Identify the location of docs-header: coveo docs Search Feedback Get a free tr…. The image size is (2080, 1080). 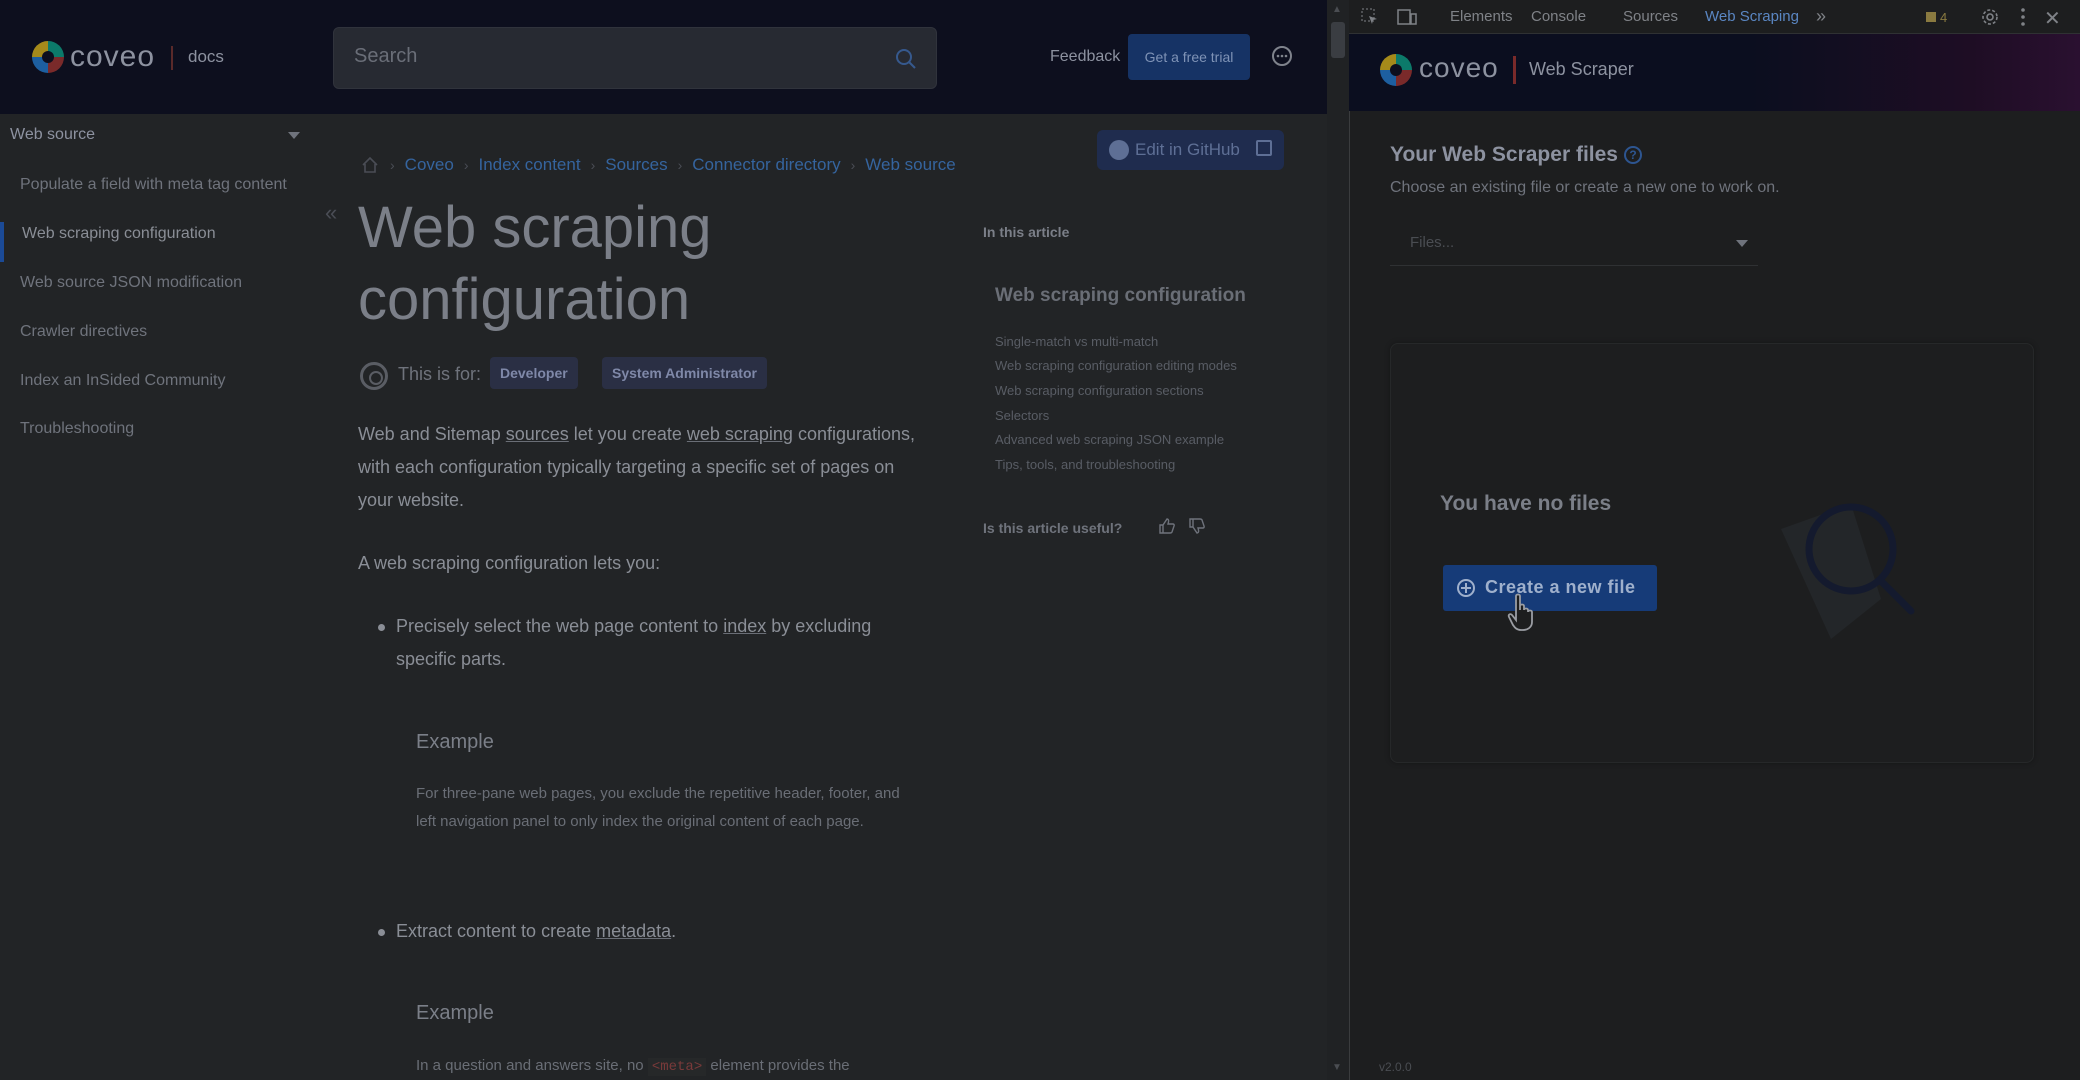
(663, 57).